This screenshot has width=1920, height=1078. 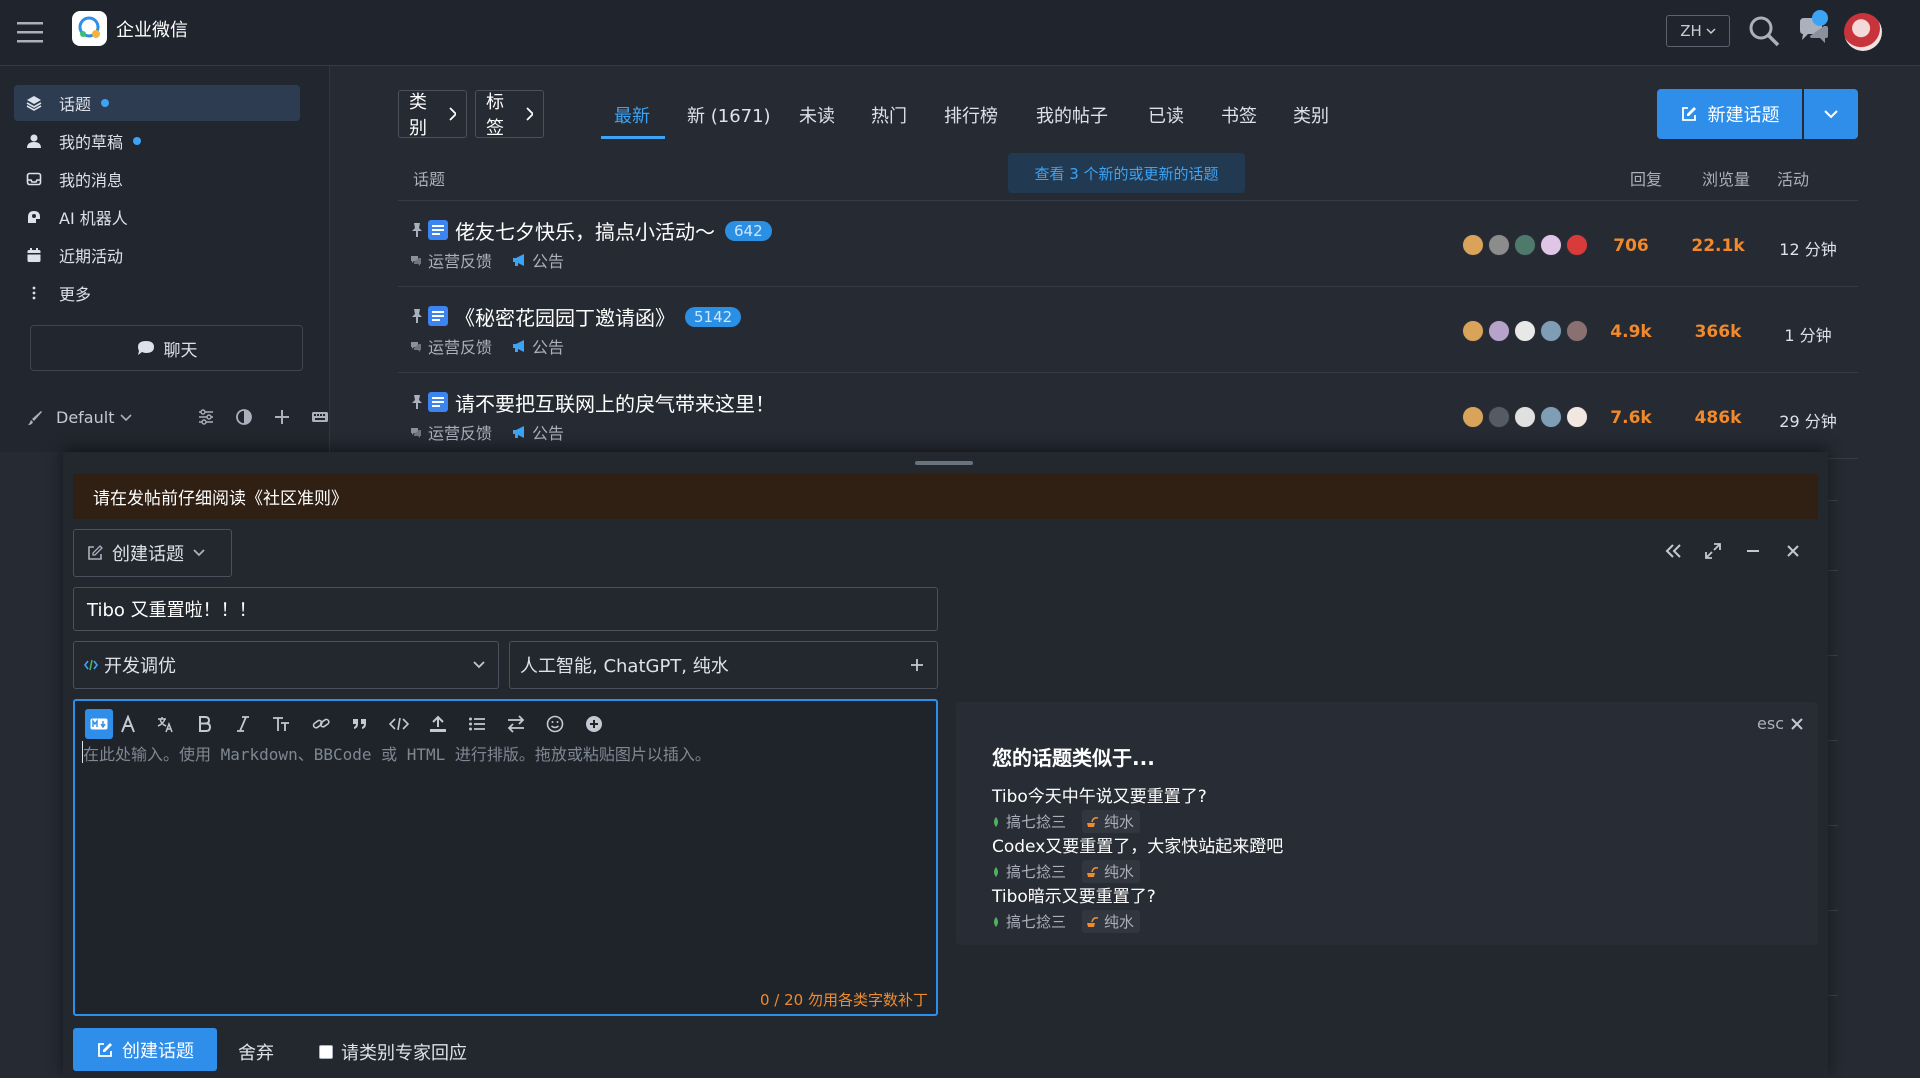 I want to click on add-circle-icon, so click(x=593, y=724).